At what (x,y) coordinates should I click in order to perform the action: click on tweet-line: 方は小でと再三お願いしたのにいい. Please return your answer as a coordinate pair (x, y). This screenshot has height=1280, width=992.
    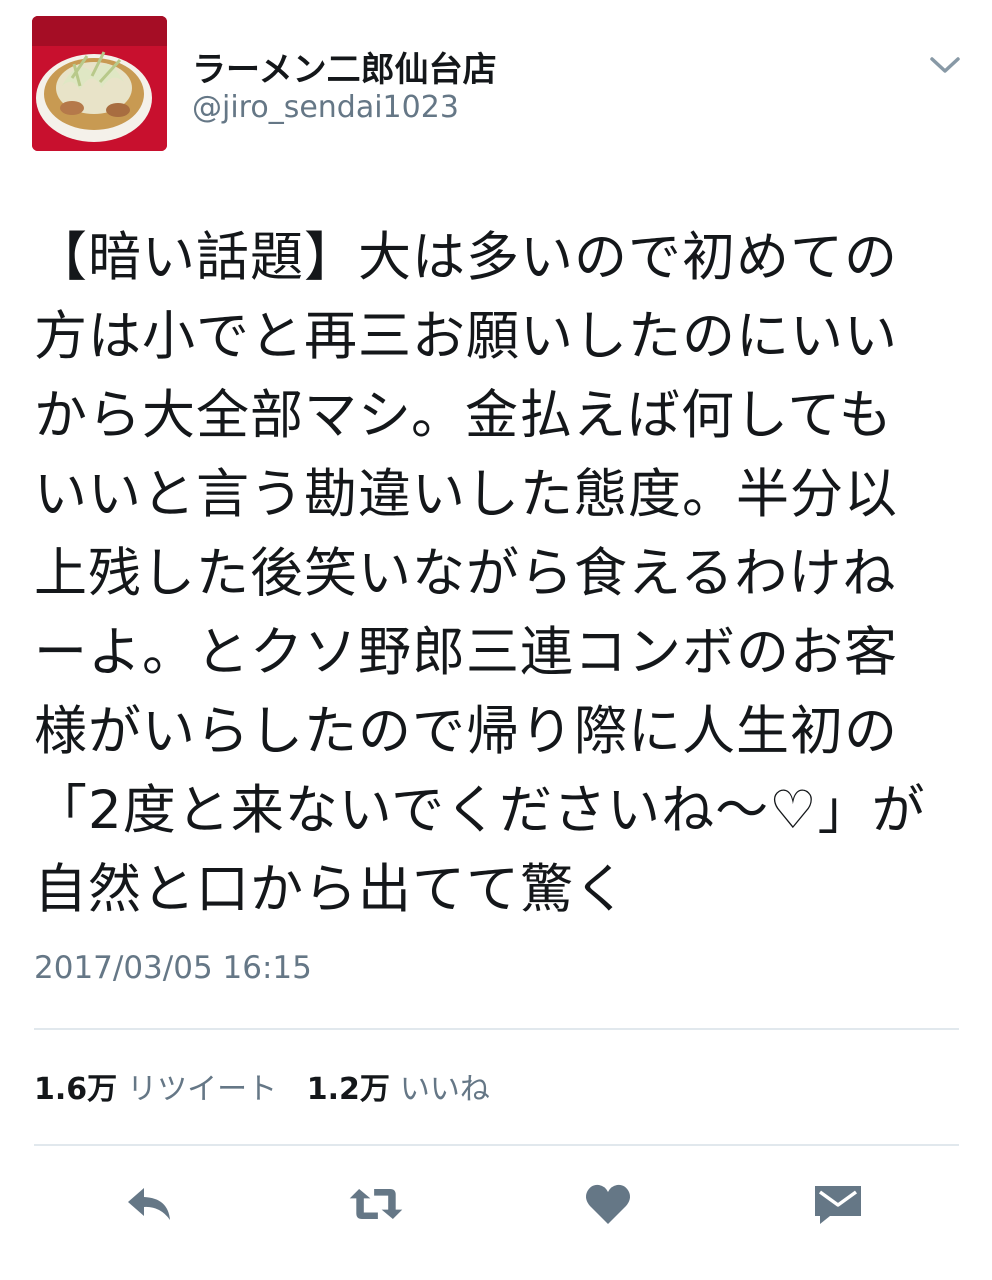
    Looking at the image, I should click on (466, 336).